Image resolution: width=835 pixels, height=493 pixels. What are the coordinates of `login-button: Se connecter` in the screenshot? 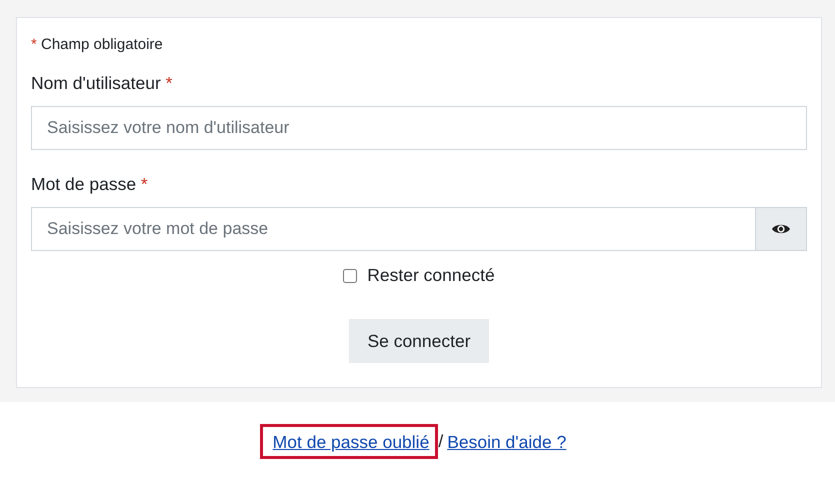 It's located at (419, 341).